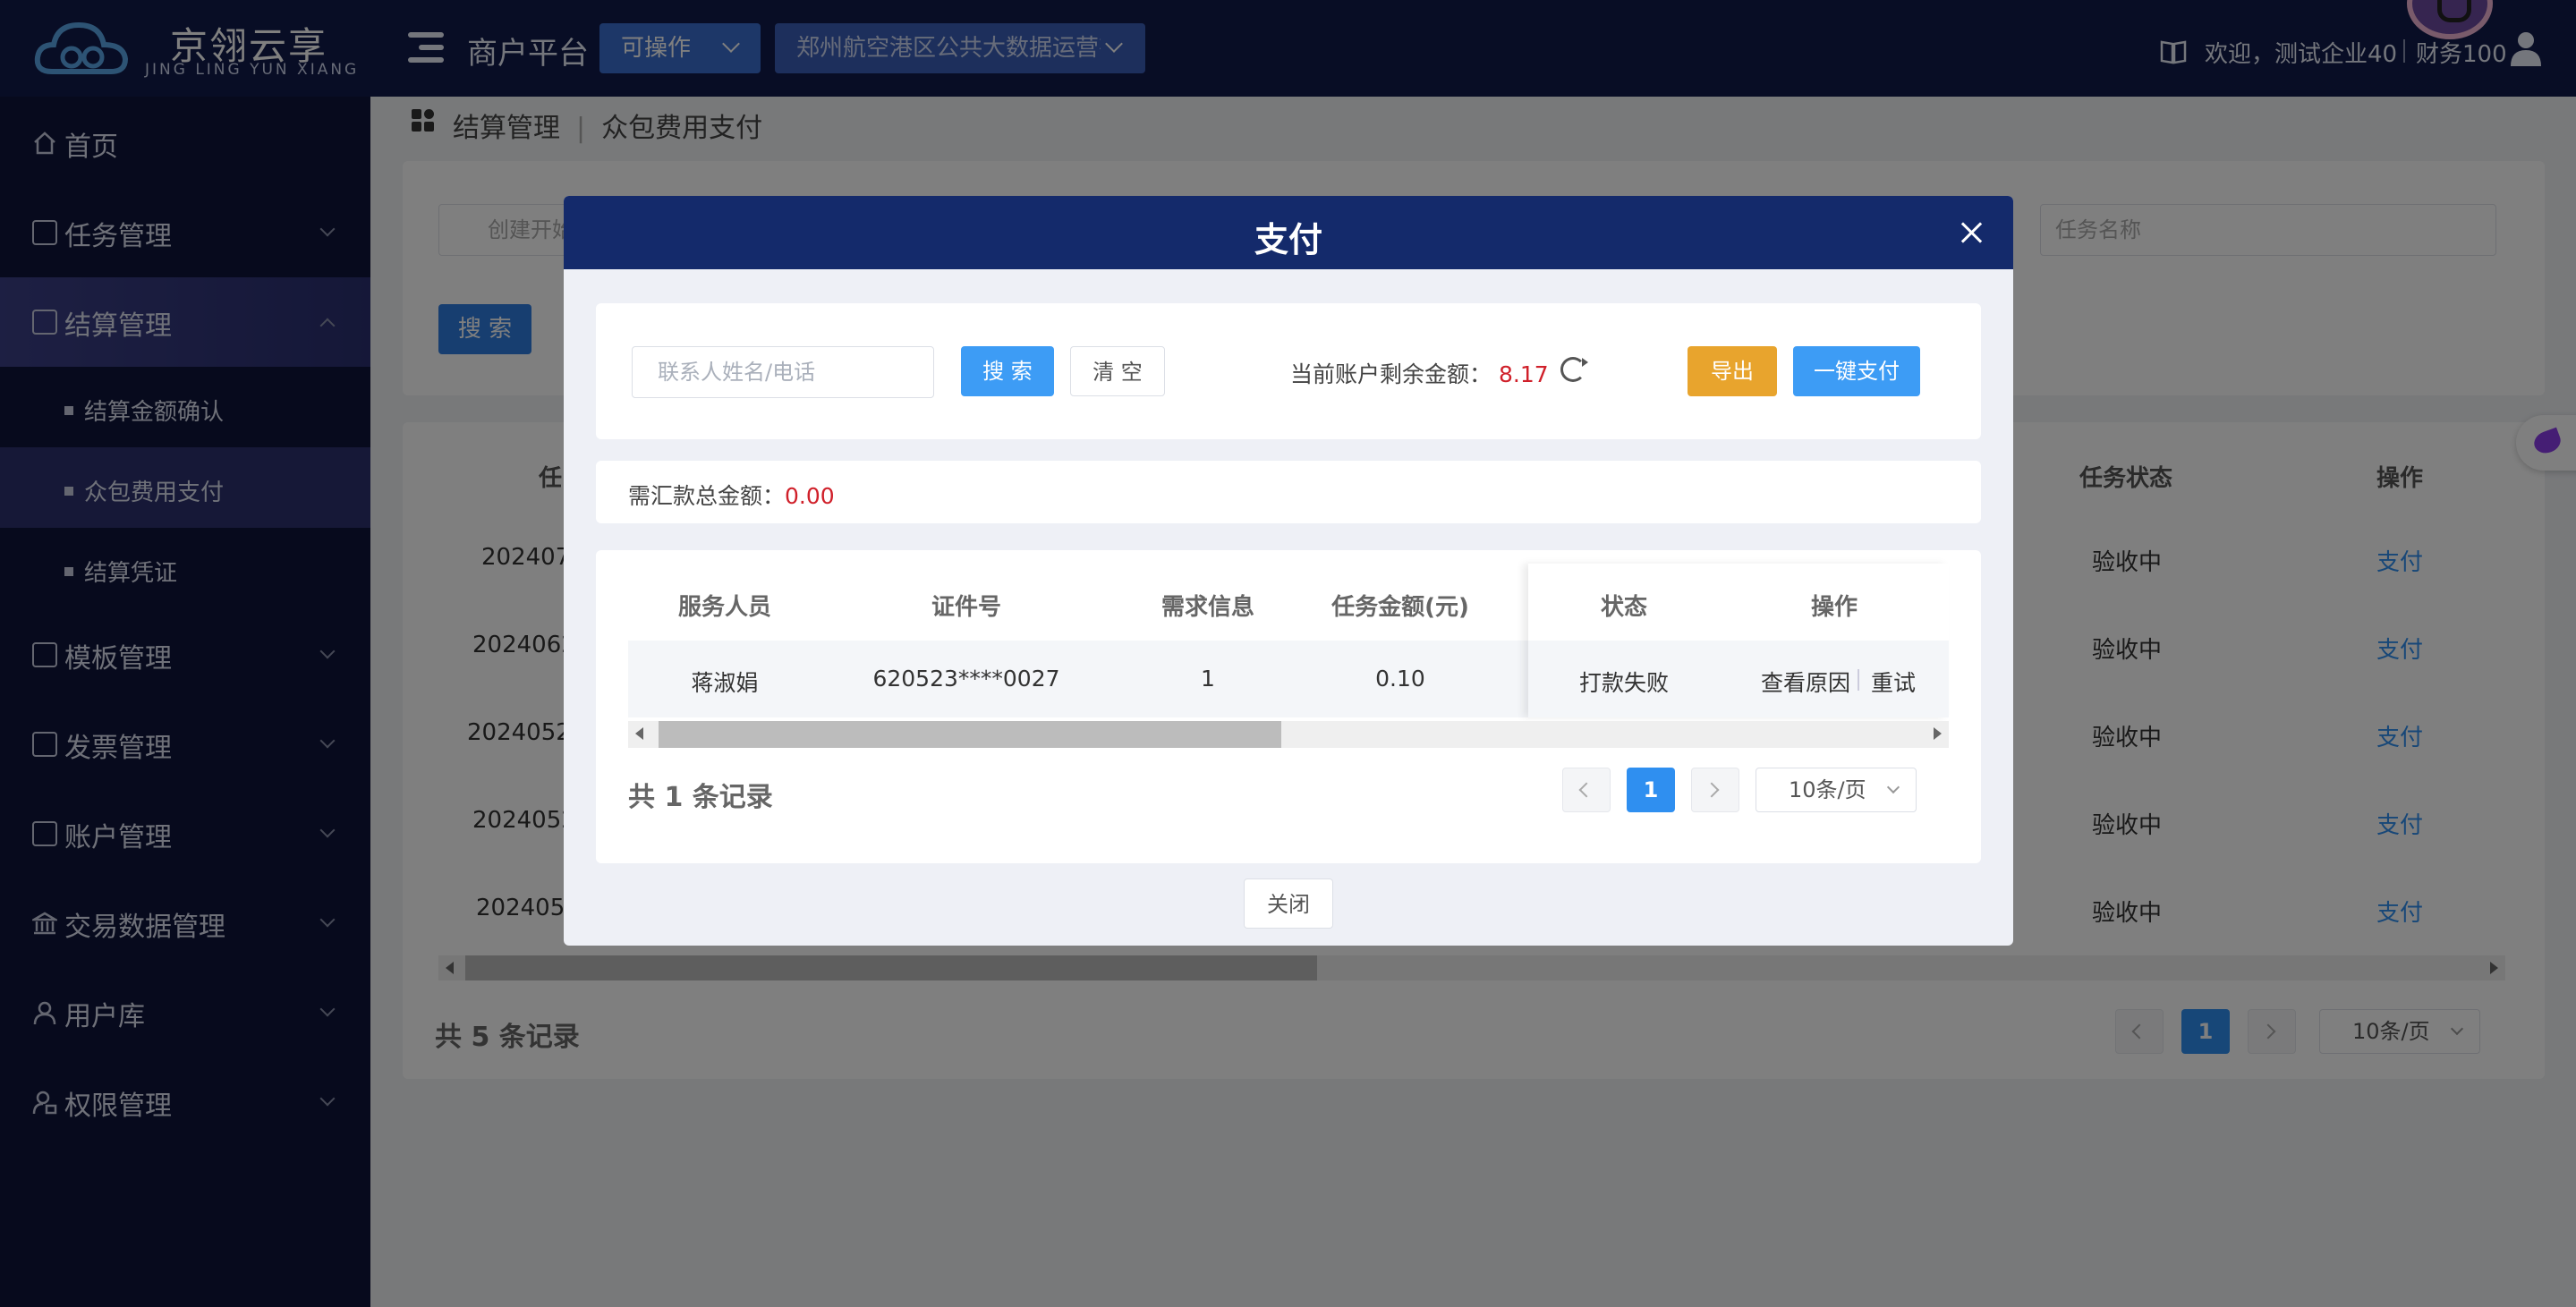  What do you see at coordinates (1400, 607) in the screenshot?
I see `column-header-amount: 任务金额(元)` at bounding box center [1400, 607].